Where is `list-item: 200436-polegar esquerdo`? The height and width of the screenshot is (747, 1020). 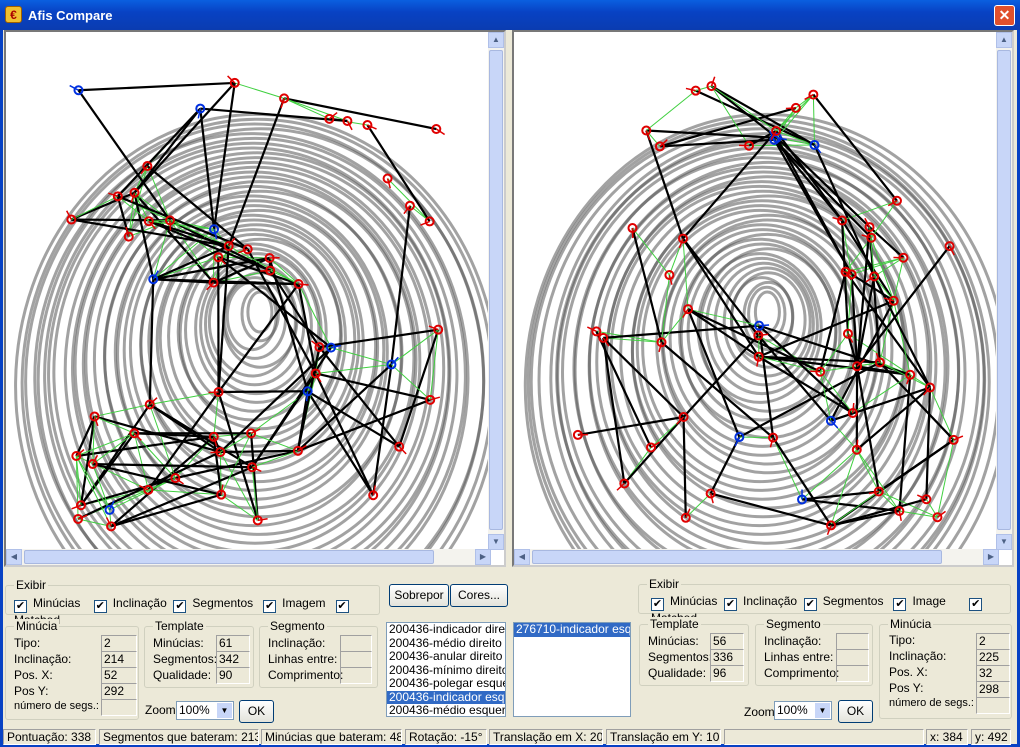 list-item: 200436-polegar esquerdo is located at coordinates (446, 684).